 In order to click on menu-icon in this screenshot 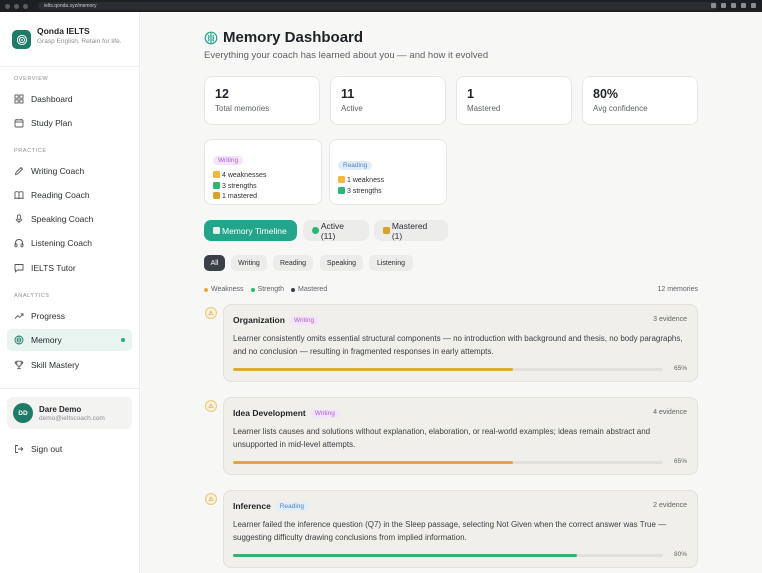, I will do `click(753, 5)`.